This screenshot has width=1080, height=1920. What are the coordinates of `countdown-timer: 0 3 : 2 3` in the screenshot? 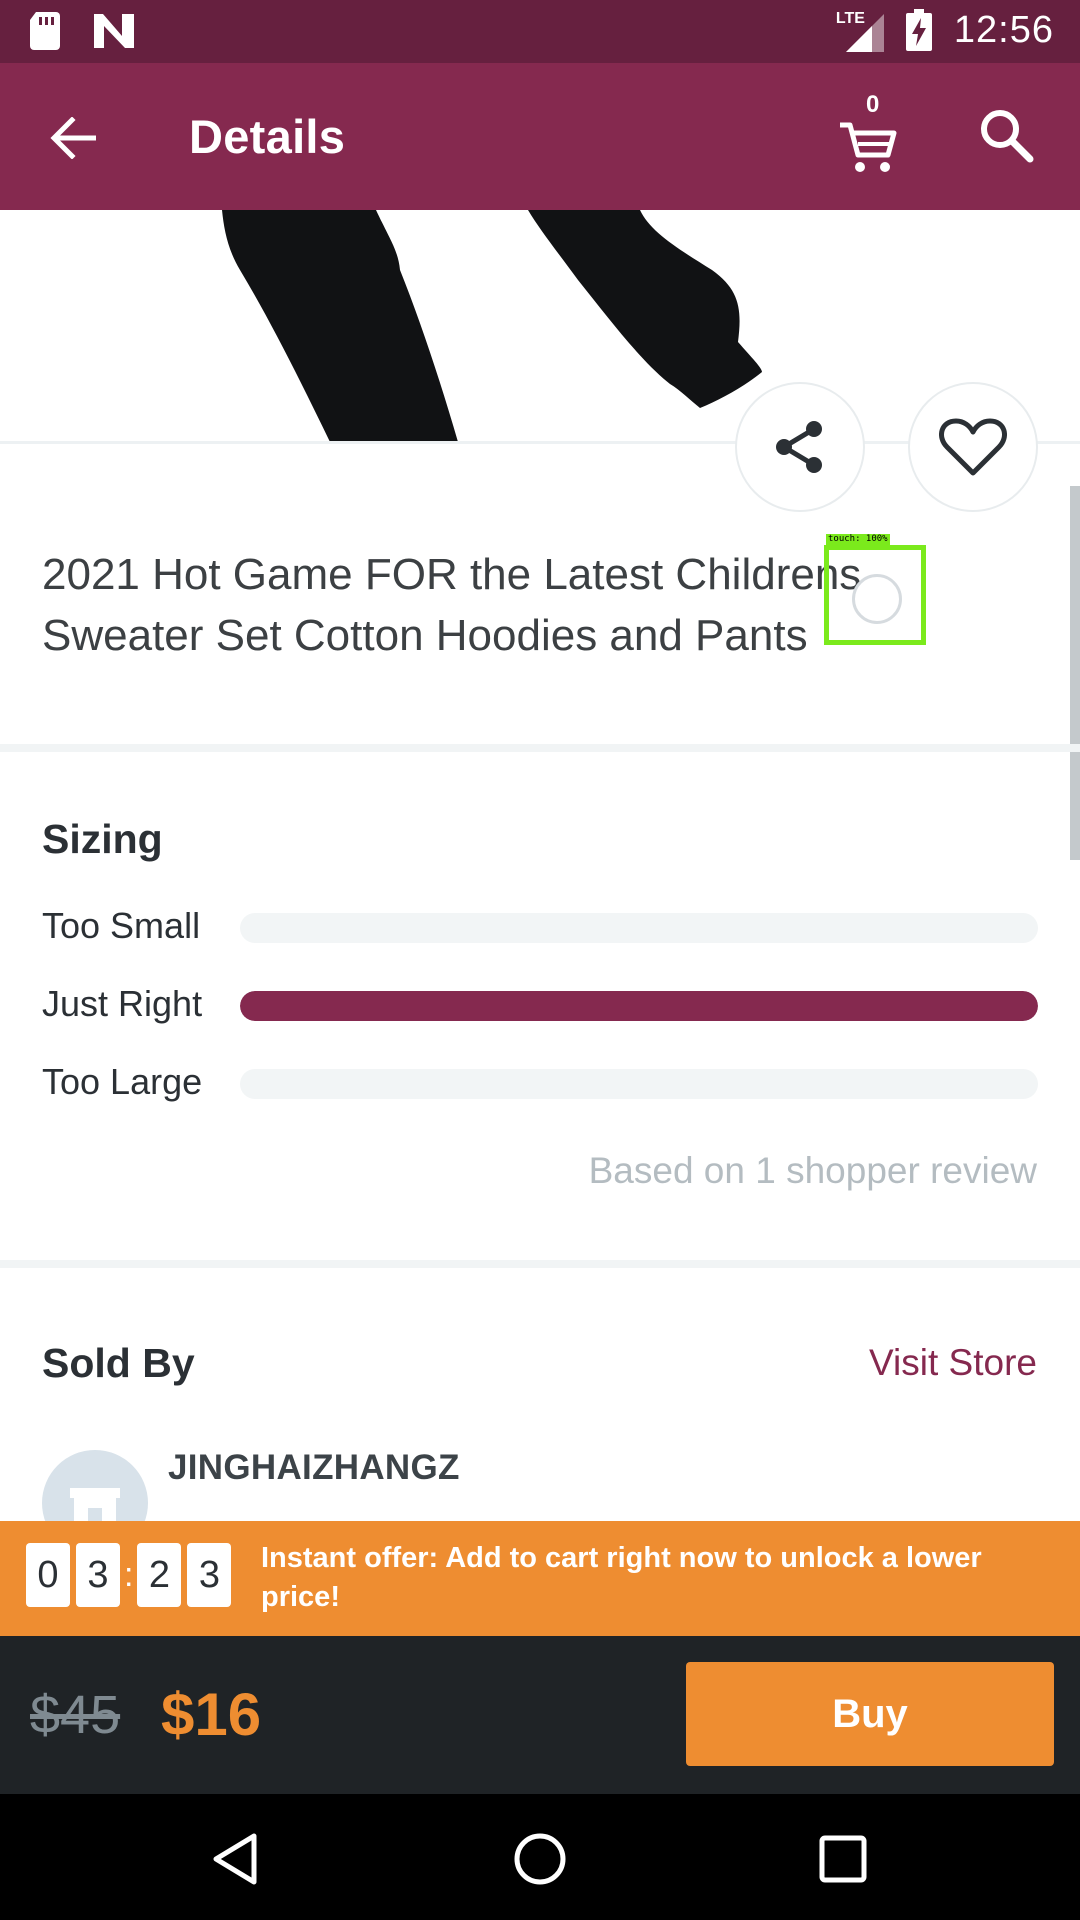 It's located at (131, 1575).